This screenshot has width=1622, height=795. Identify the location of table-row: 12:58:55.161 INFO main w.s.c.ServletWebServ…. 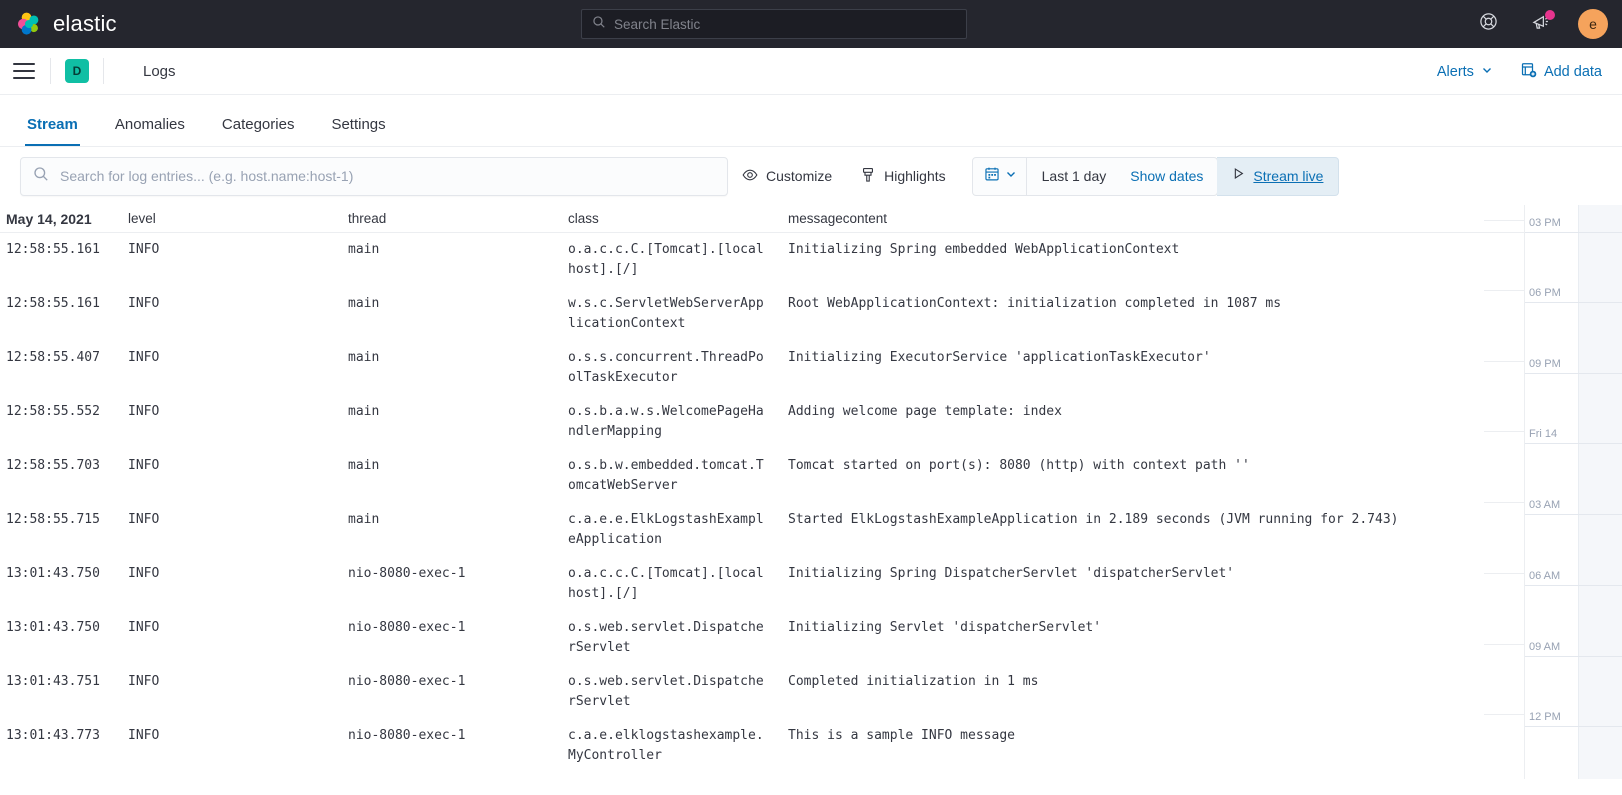
(762, 314).